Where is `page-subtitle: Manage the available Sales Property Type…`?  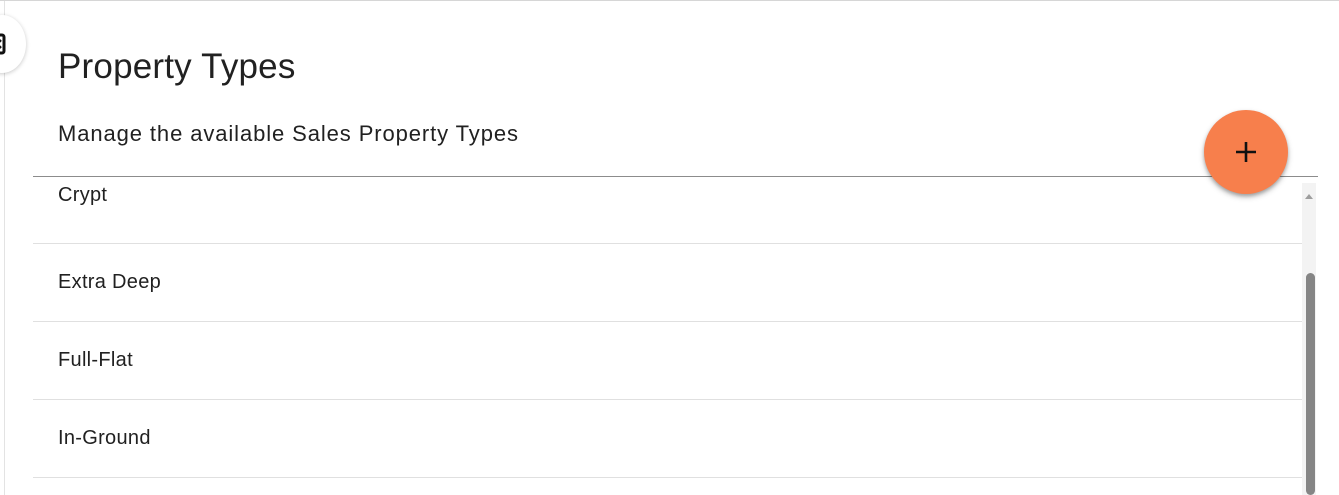 page-subtitle: Manage the available Sales Property Type… is located at coordinates (288, 133).